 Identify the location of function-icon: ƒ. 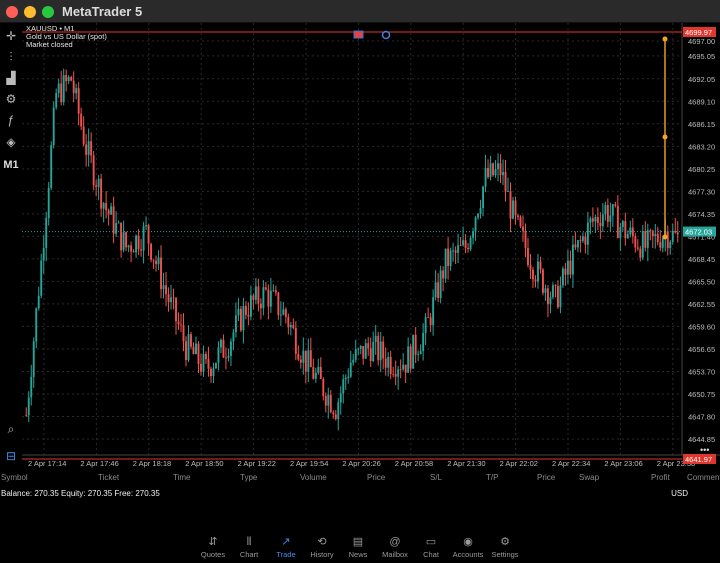
(11, 120).